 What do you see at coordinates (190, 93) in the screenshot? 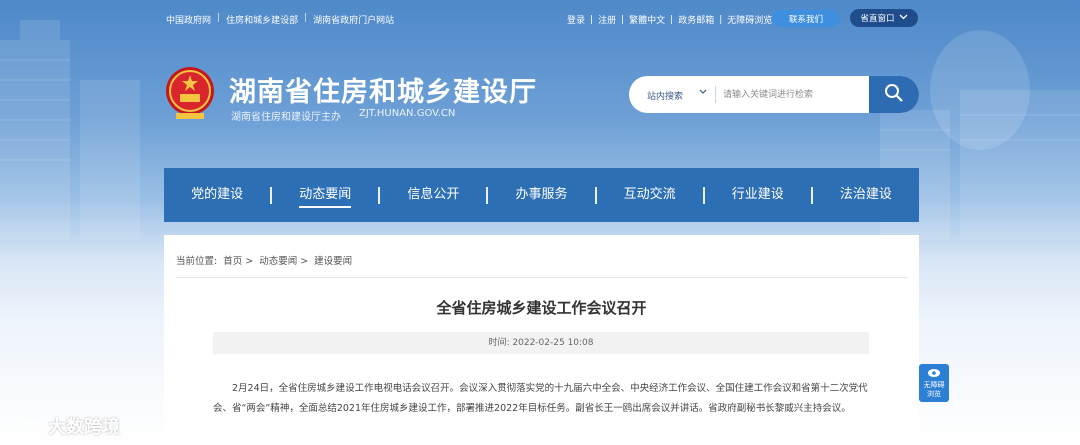
I see `national-emblem-icon` at bounding box center [190, 93].